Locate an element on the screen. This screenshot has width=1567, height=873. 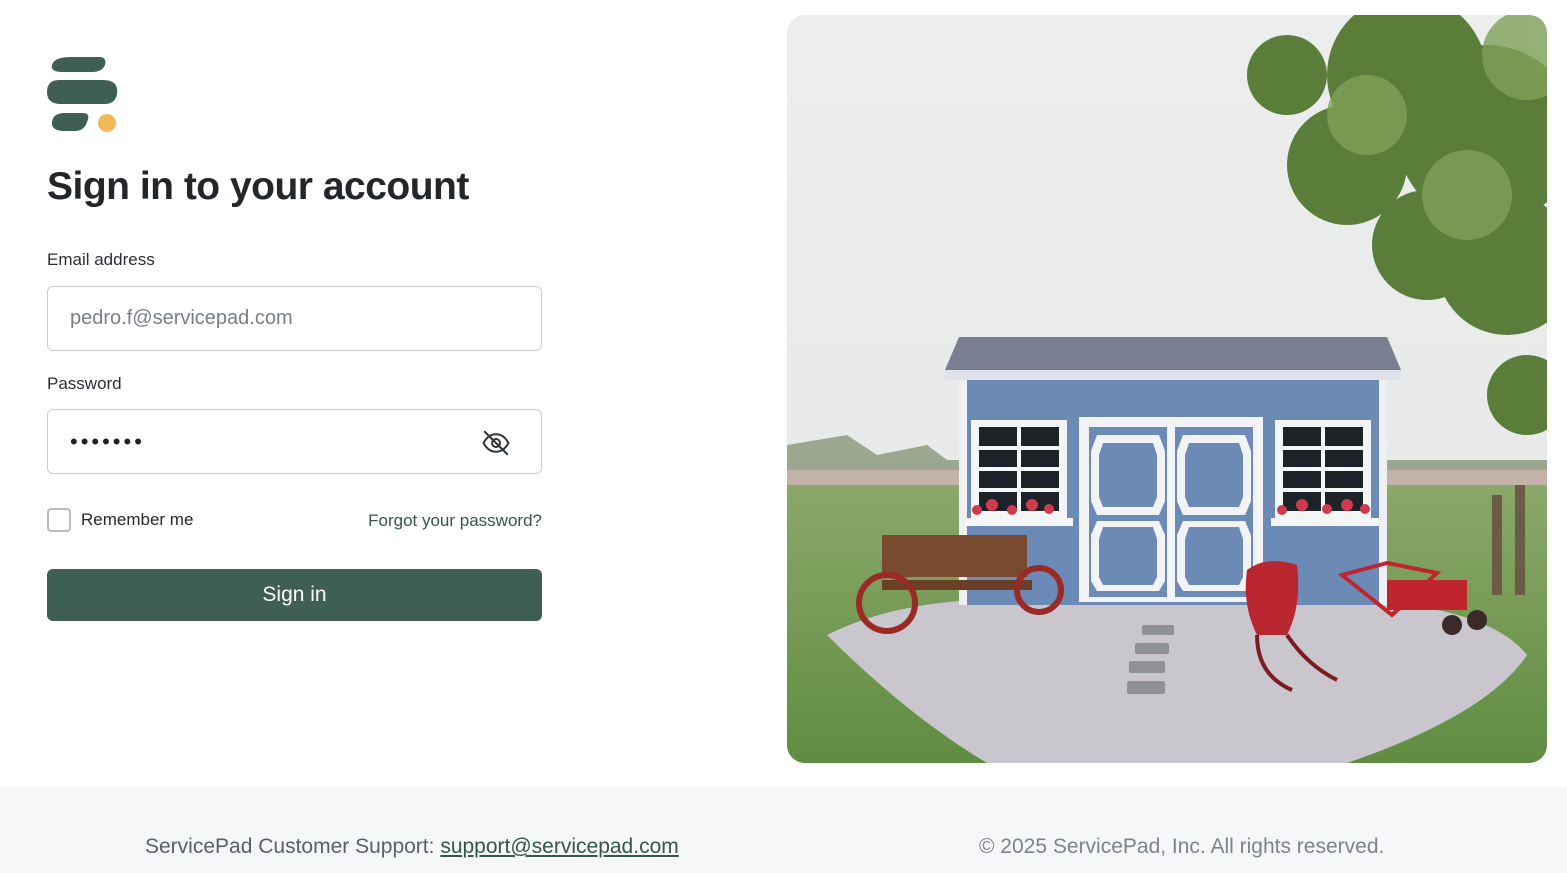
email-field-wrapper is located at coordinates (294, 318).